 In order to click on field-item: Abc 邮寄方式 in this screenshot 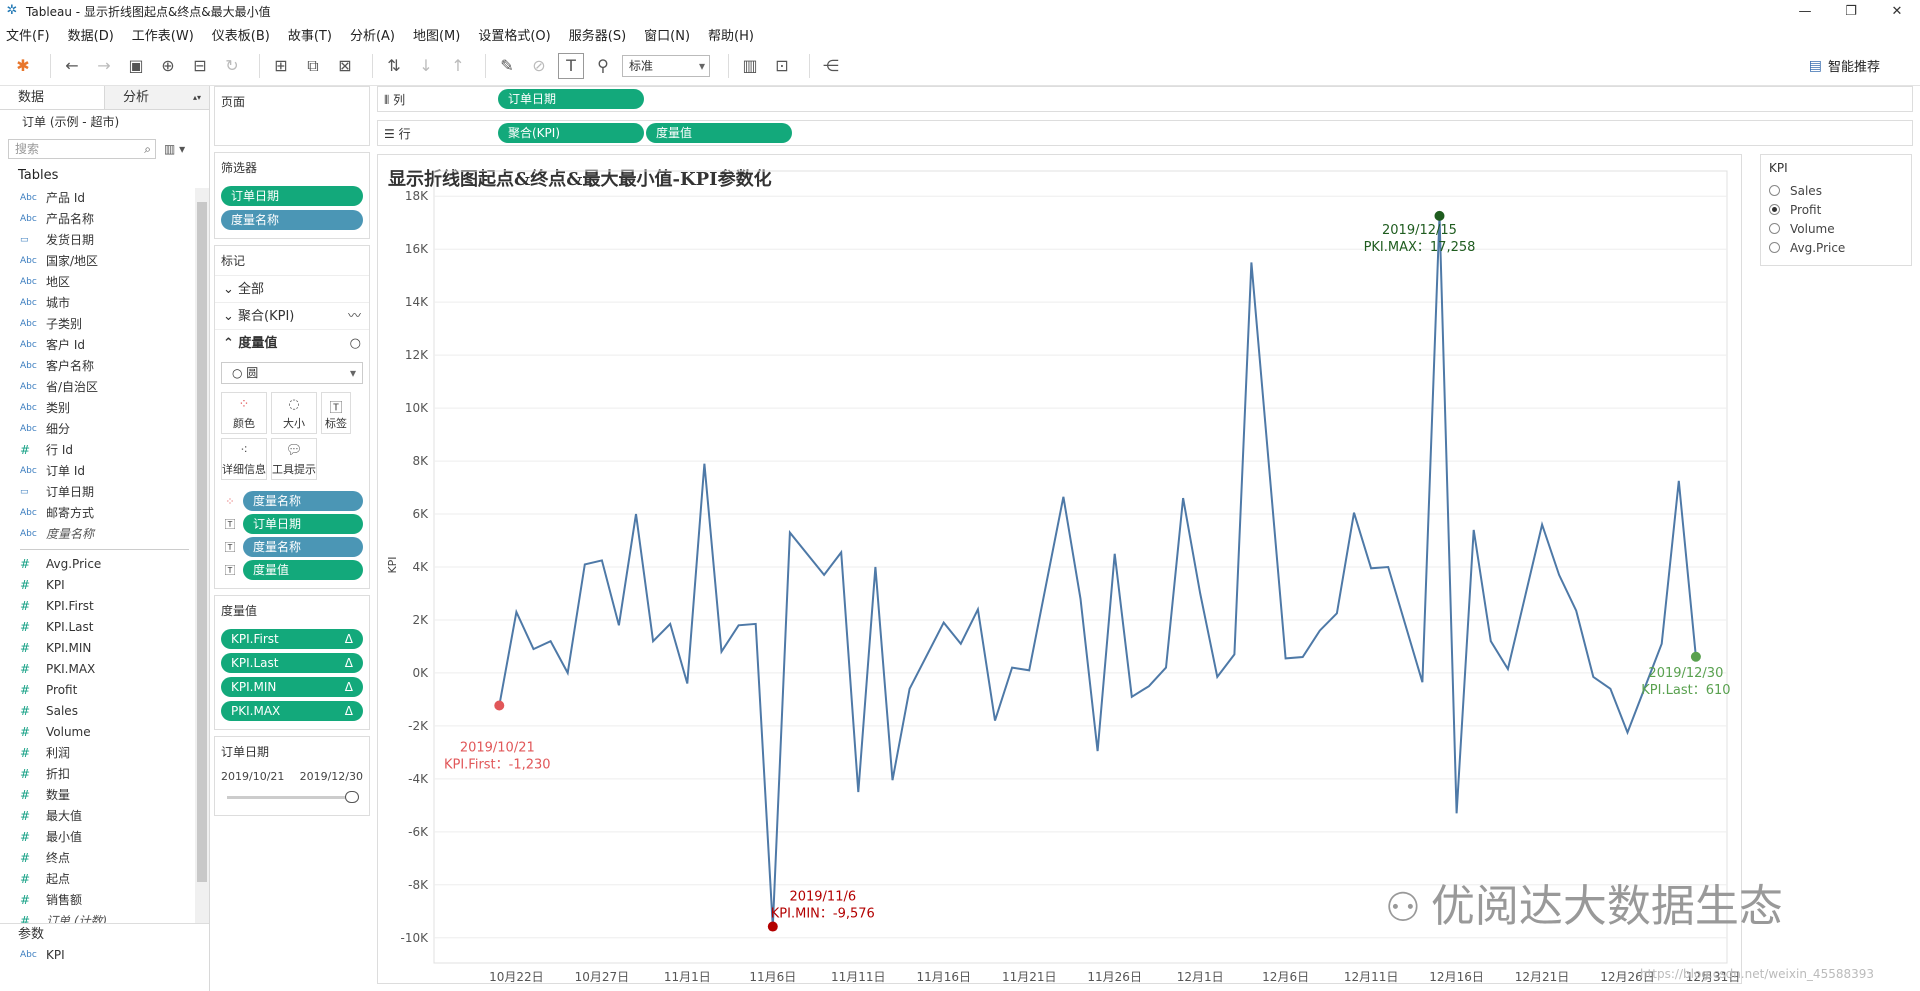, I will do `click(104, 513)`.